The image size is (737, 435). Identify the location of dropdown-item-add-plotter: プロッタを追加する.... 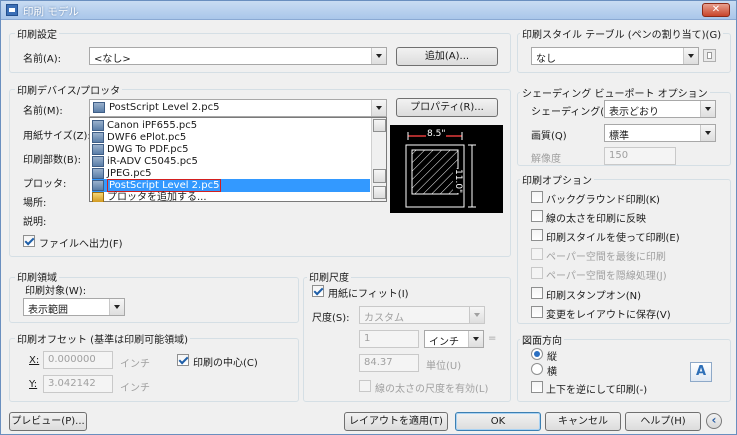
(231, 196).